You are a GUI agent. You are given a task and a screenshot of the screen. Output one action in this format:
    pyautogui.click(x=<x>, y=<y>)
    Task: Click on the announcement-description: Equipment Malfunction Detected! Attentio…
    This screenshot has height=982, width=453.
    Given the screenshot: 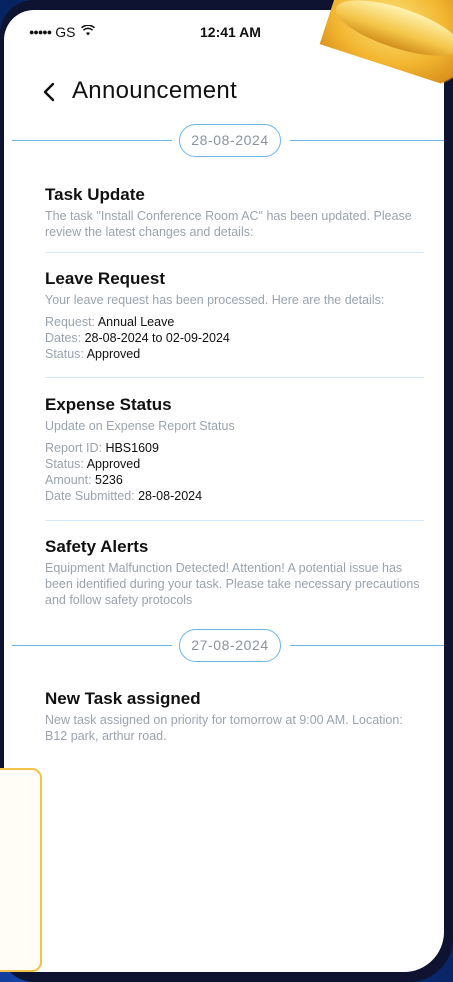 What is the action you would take?
    pyautogui.click(x=232, y=584)
    